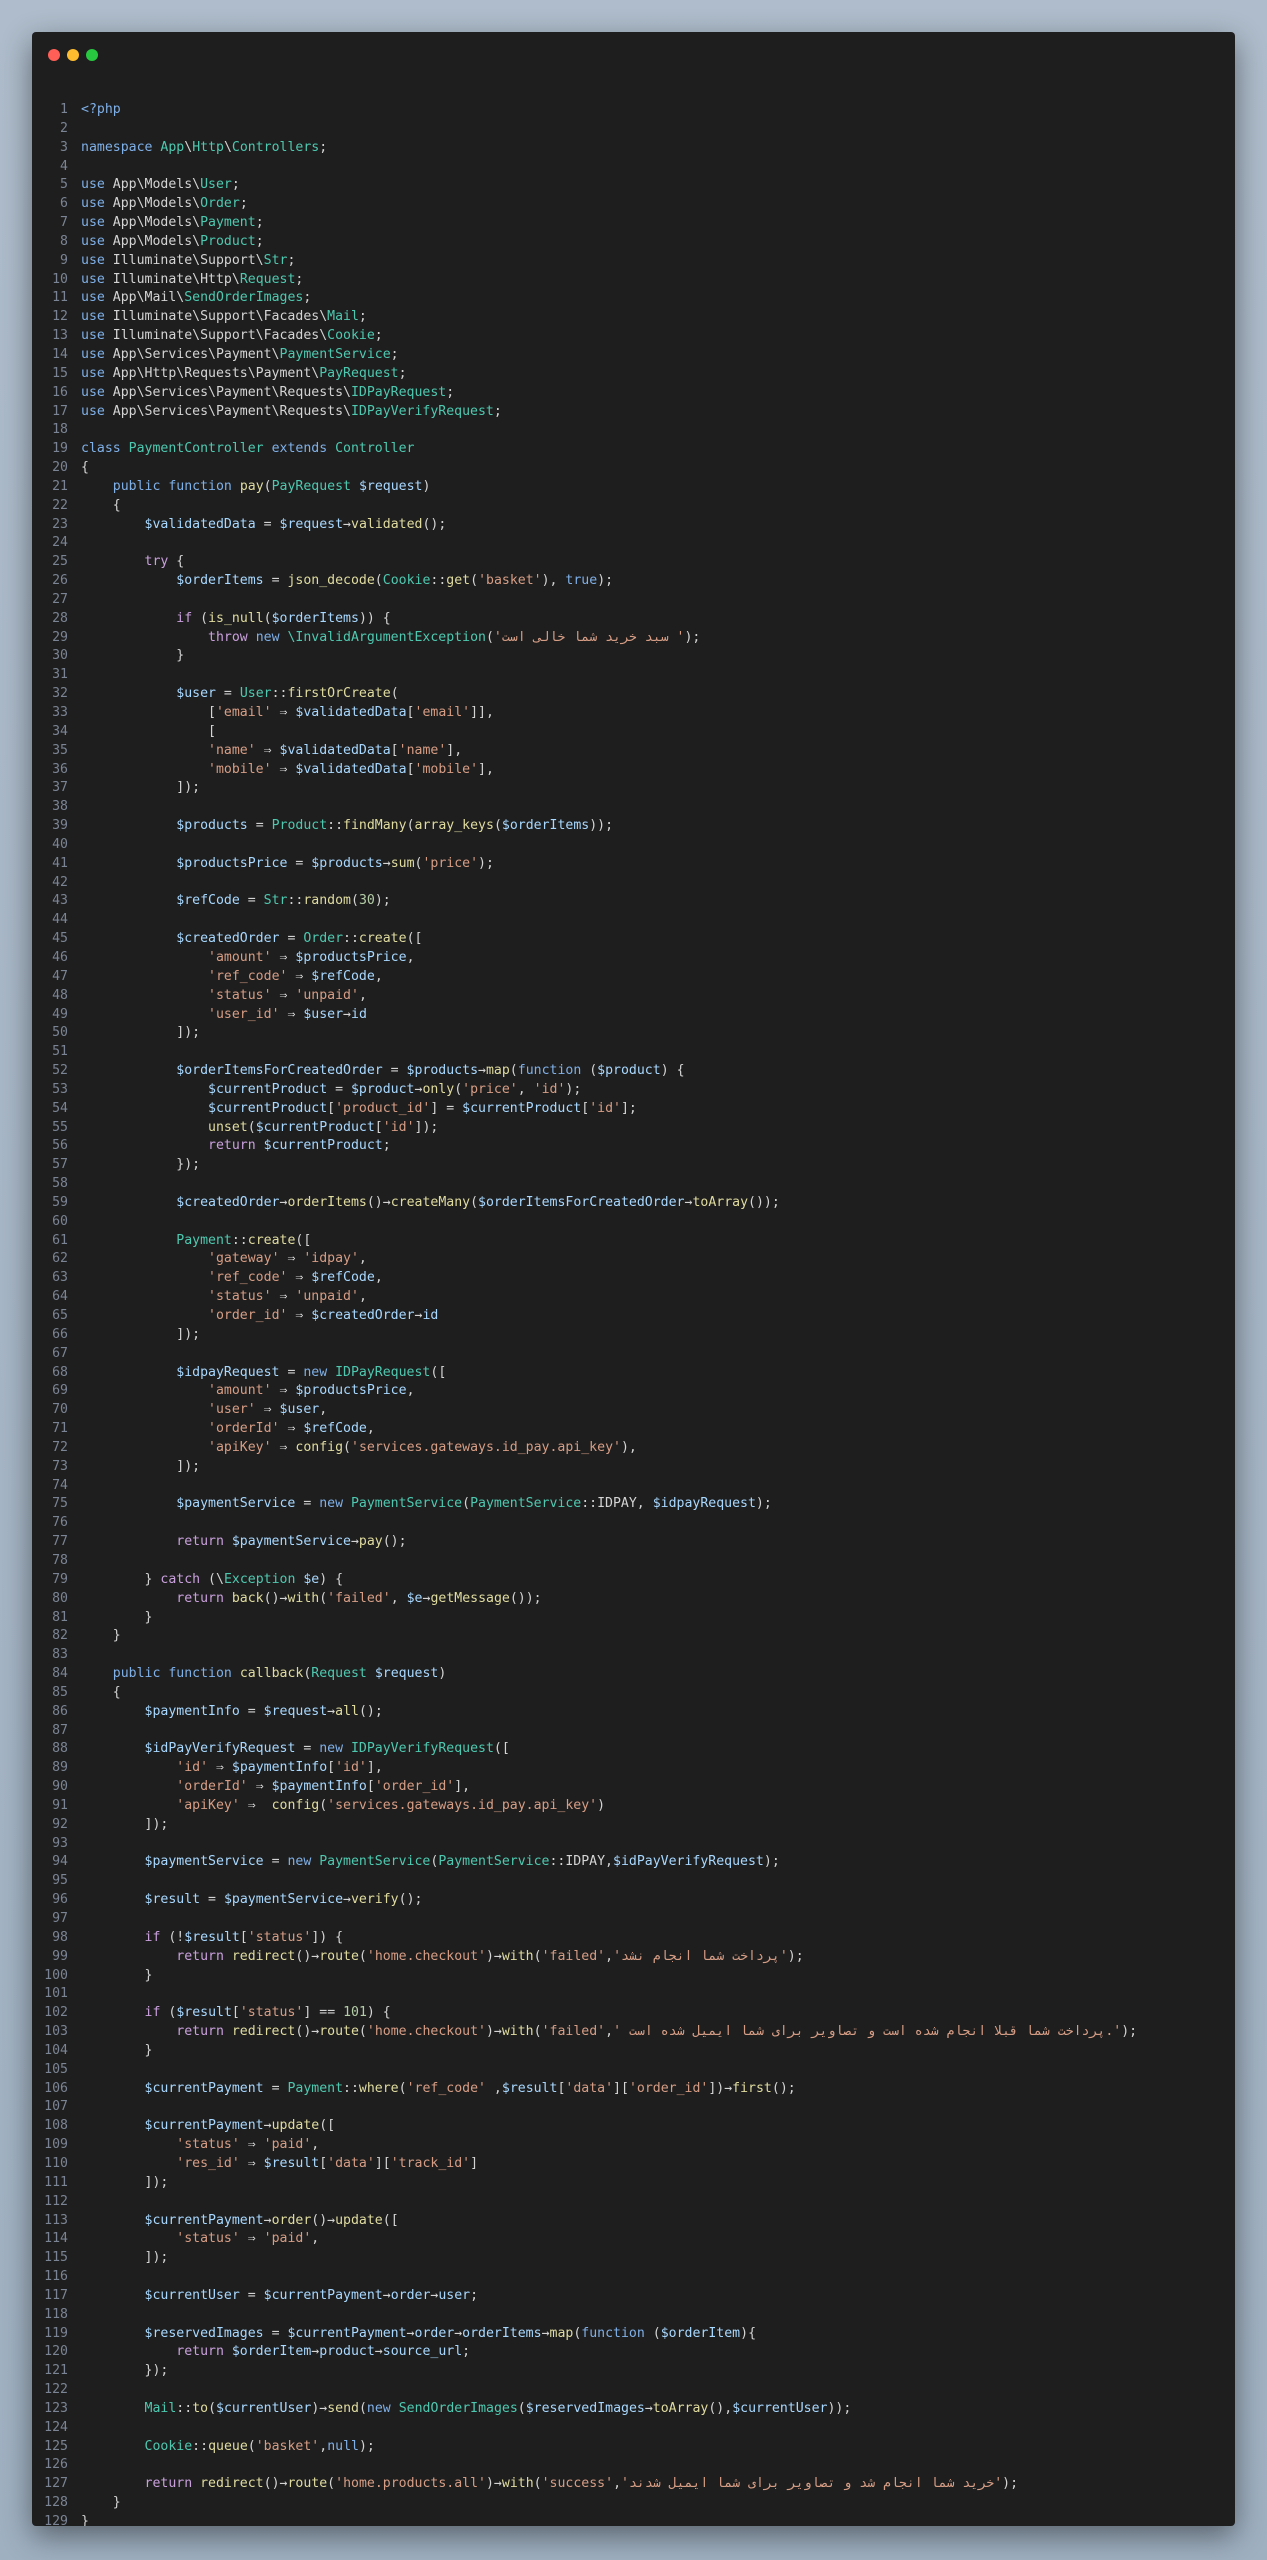  Describe the element at coordinates (633, 920) in the screenshot. I see `code-line: 44` at that location.